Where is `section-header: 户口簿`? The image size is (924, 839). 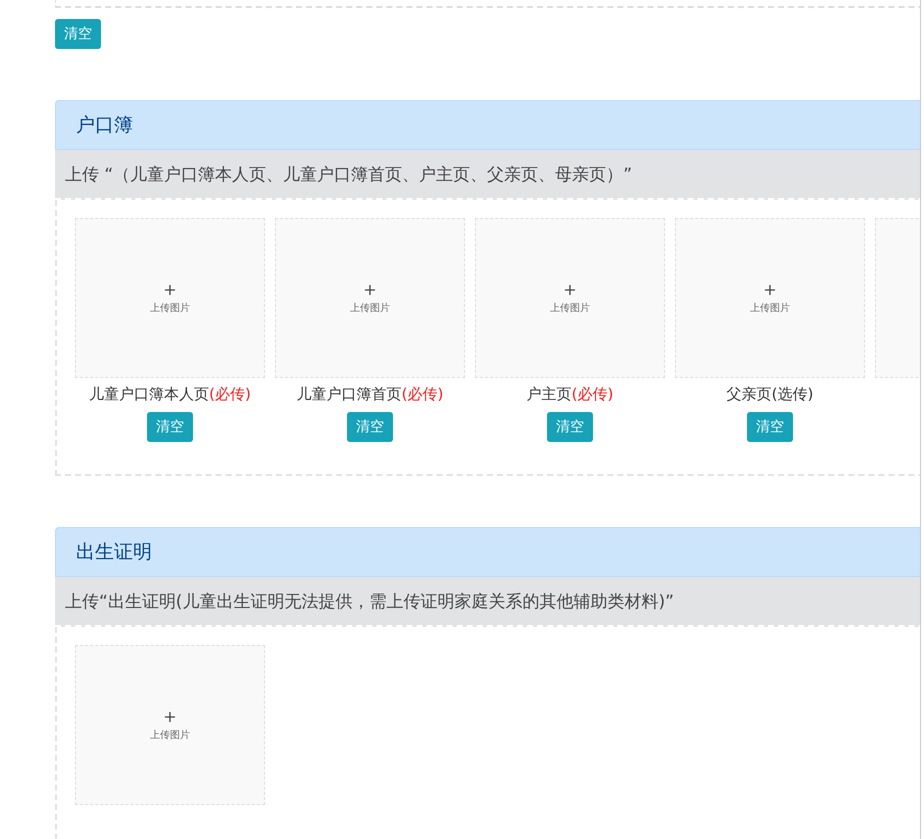 section-header: 户口簿 is located at coordinates (487, 125).